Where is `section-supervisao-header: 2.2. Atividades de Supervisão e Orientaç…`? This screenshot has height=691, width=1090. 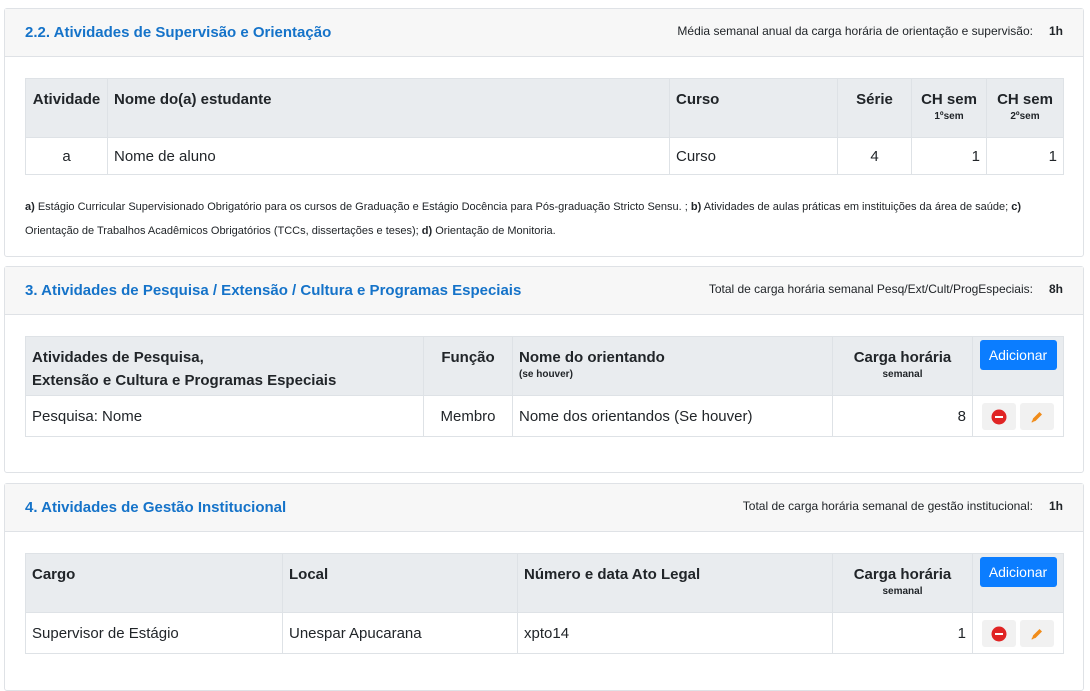
section-supervisao-header: 2.2. Atividades de Supervisão e Orientaç… is located at coordinates (544, 33).